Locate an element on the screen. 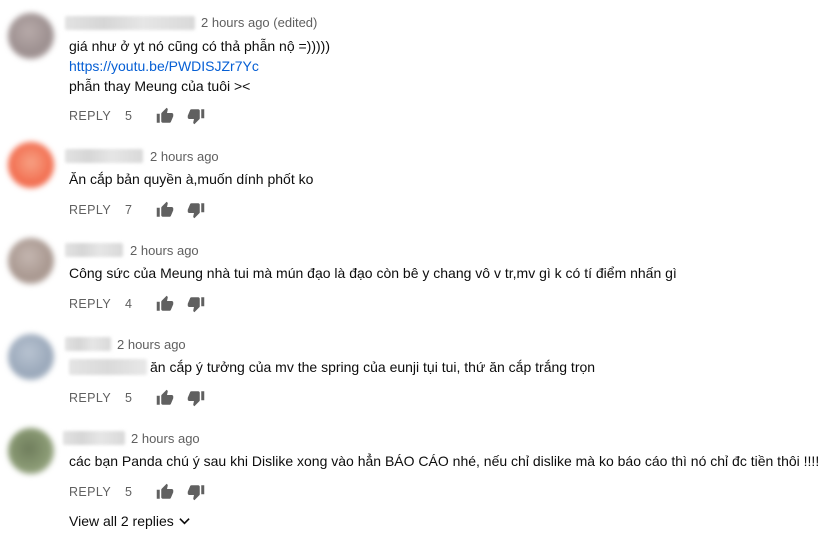  comment-link: https://youtu.be/PWDISJZr7Yc is located at coordinates (164, 66).